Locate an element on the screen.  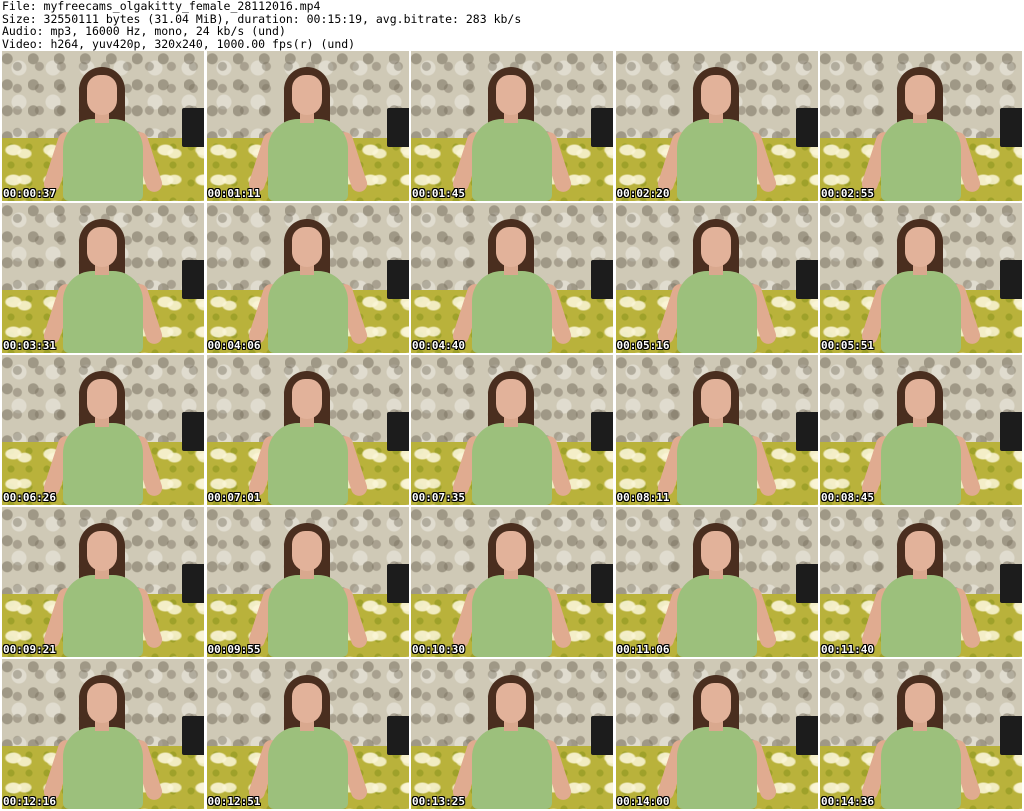
timestamp-label: 00:14:36 is located at coordinates (847, 801).